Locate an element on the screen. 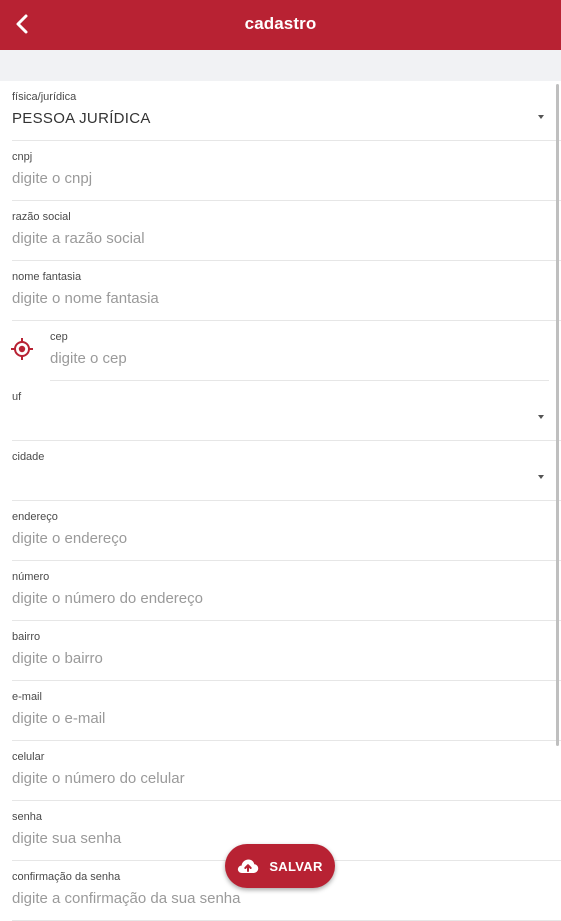 This screenshot has height=921, width=561. number-label: número is located at coordinates (31, 577).